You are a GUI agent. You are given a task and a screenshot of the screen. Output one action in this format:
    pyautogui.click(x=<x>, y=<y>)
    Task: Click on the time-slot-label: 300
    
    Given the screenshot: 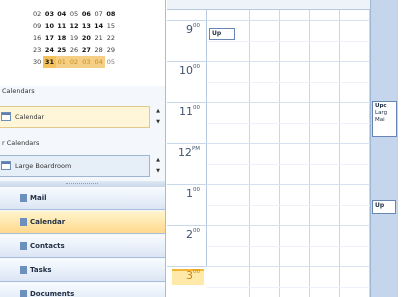 What is the action you would take?
    pyautogui.click(x=187, y=281)
    